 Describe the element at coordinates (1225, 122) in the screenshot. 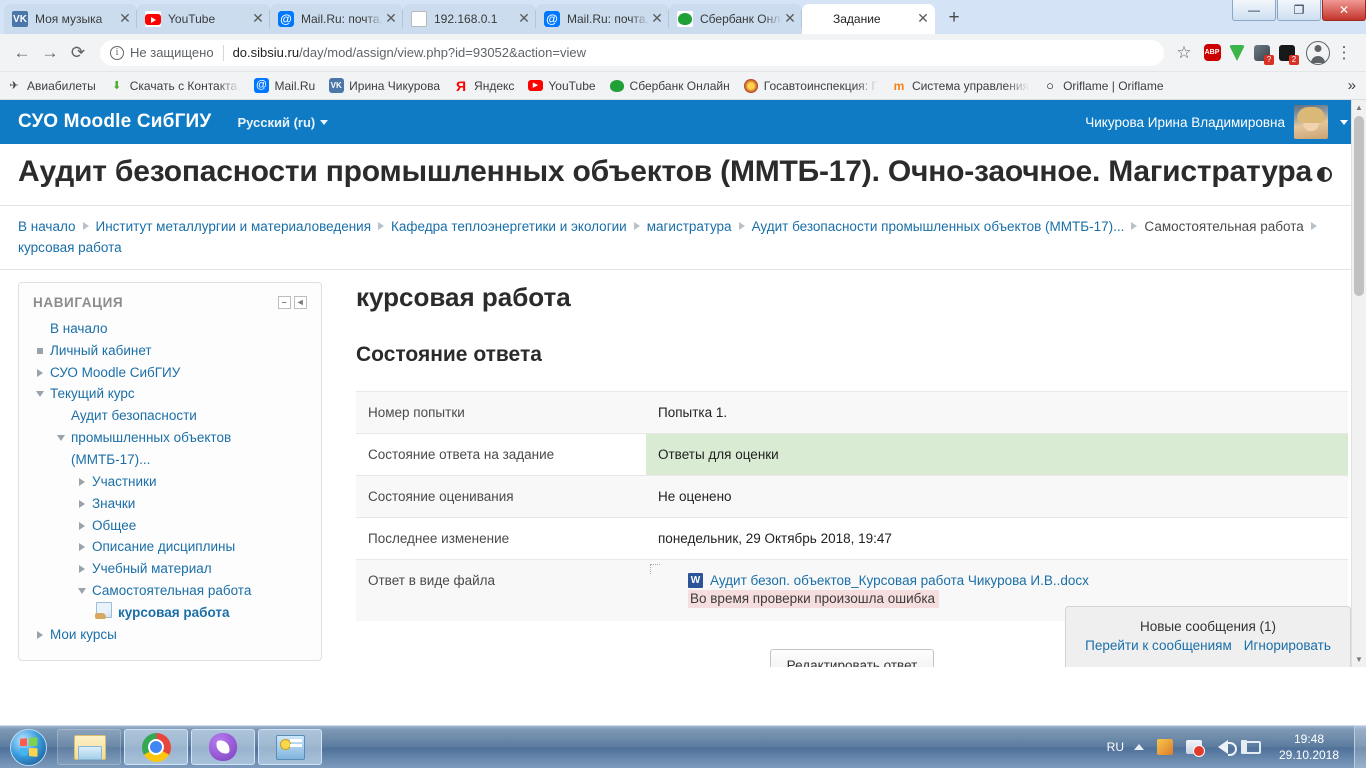

I see `user-menu: Чикурова Ирина Владимировна` at that location.